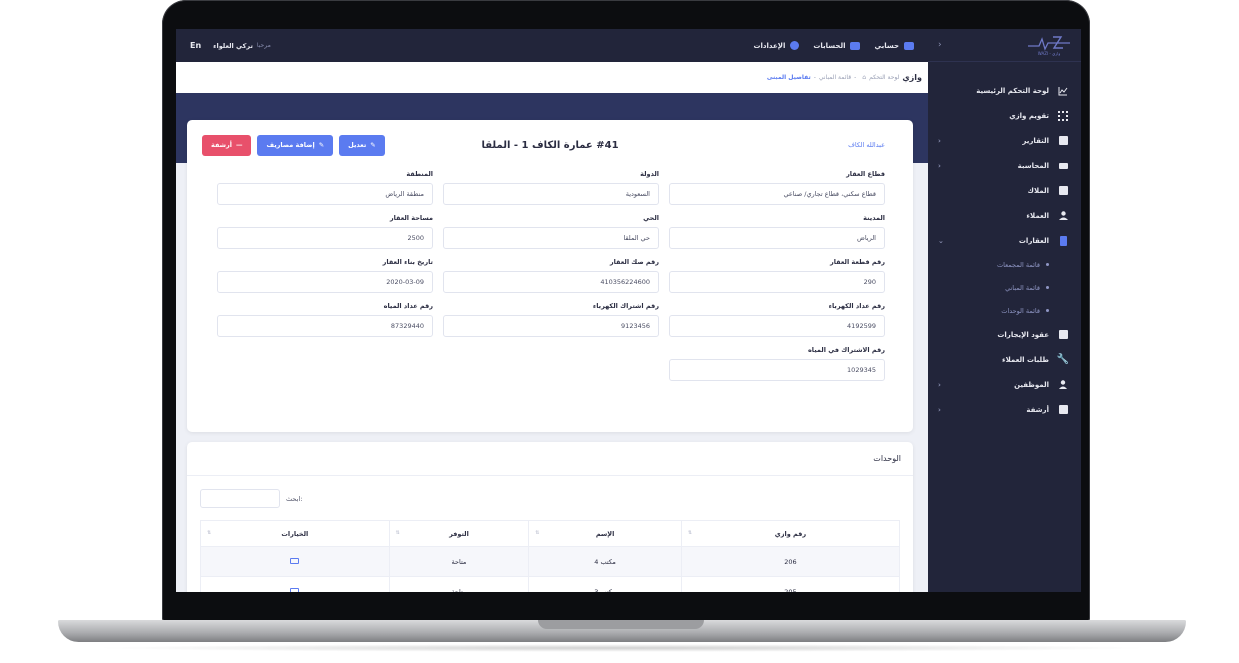  Describe the element at coordinates (1063, 141) in the screenshot. I see `report-file-icon` at that location.